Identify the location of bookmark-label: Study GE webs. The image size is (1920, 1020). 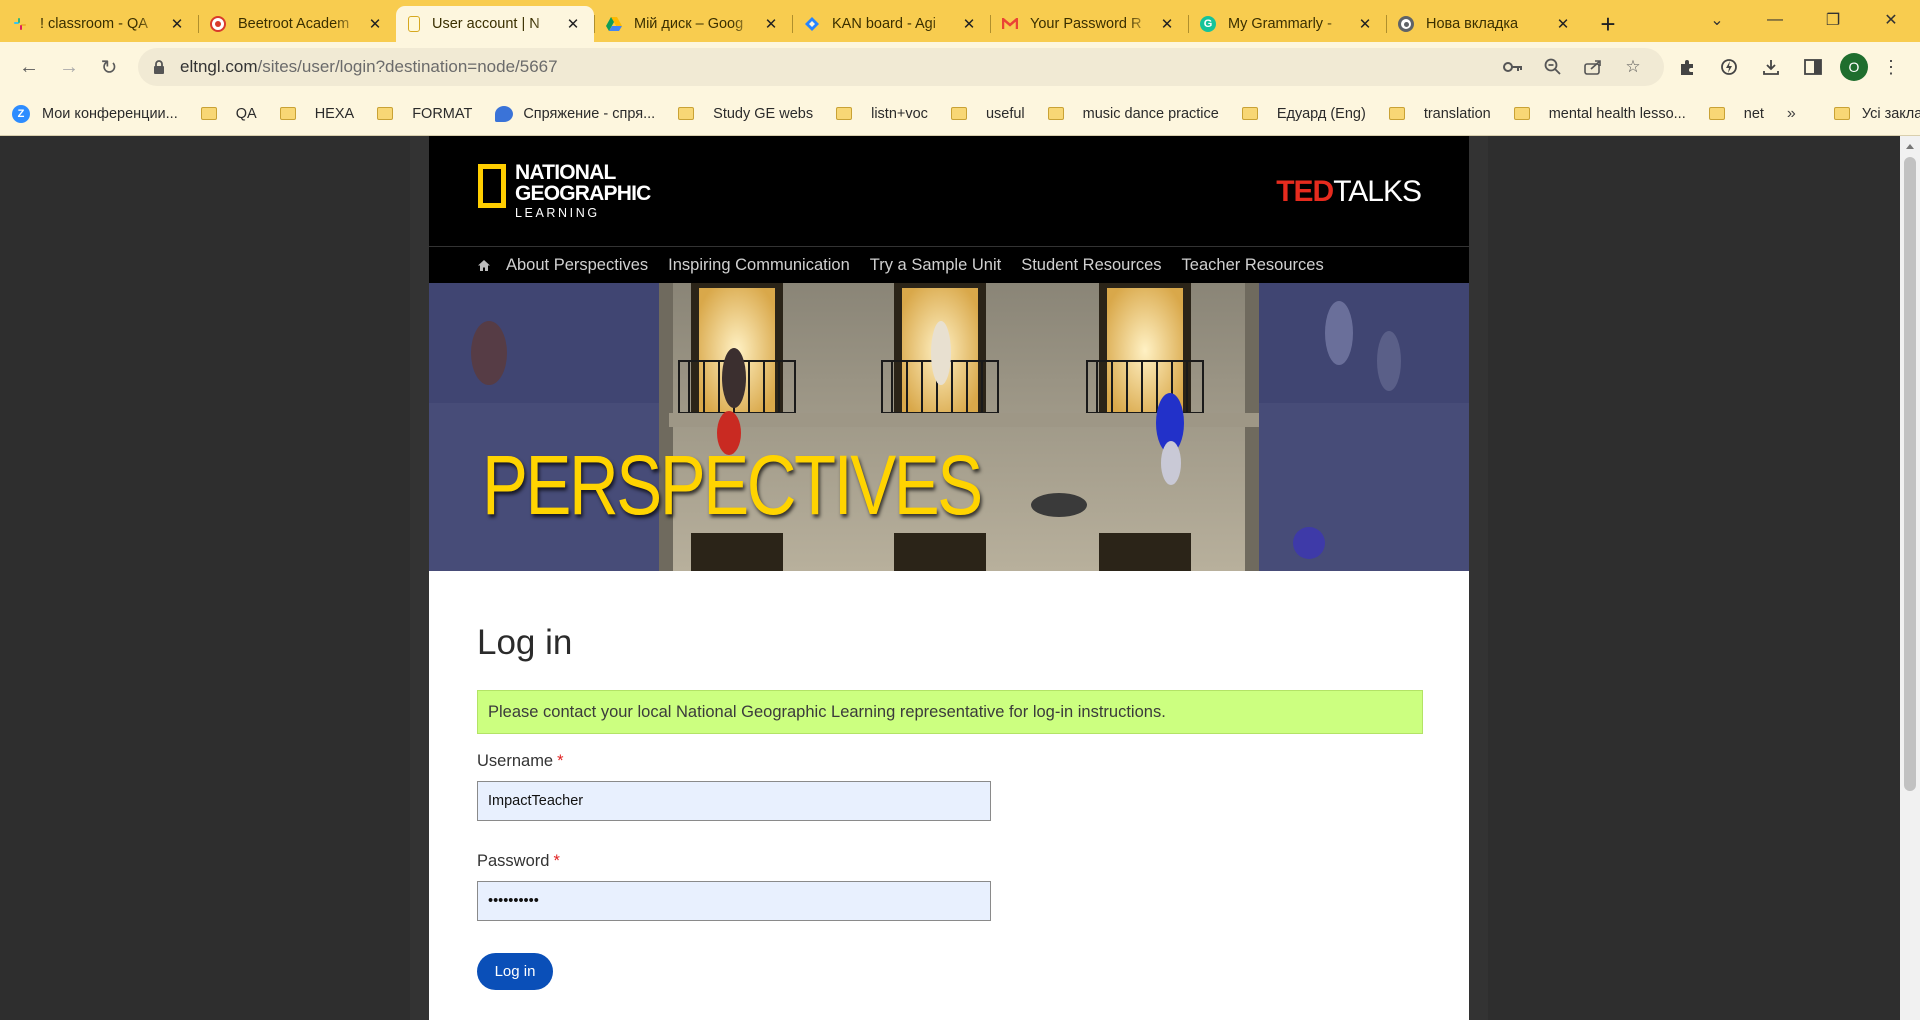
(763, 113).